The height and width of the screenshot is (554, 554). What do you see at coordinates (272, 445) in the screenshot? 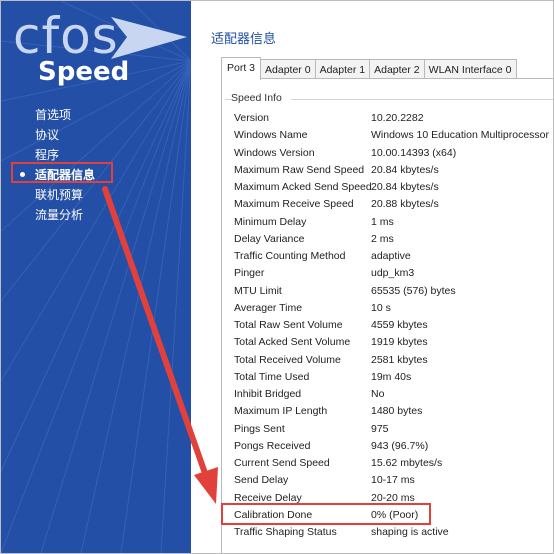
I see `info-key: Pongs Received` at bounding box center [272, 445].